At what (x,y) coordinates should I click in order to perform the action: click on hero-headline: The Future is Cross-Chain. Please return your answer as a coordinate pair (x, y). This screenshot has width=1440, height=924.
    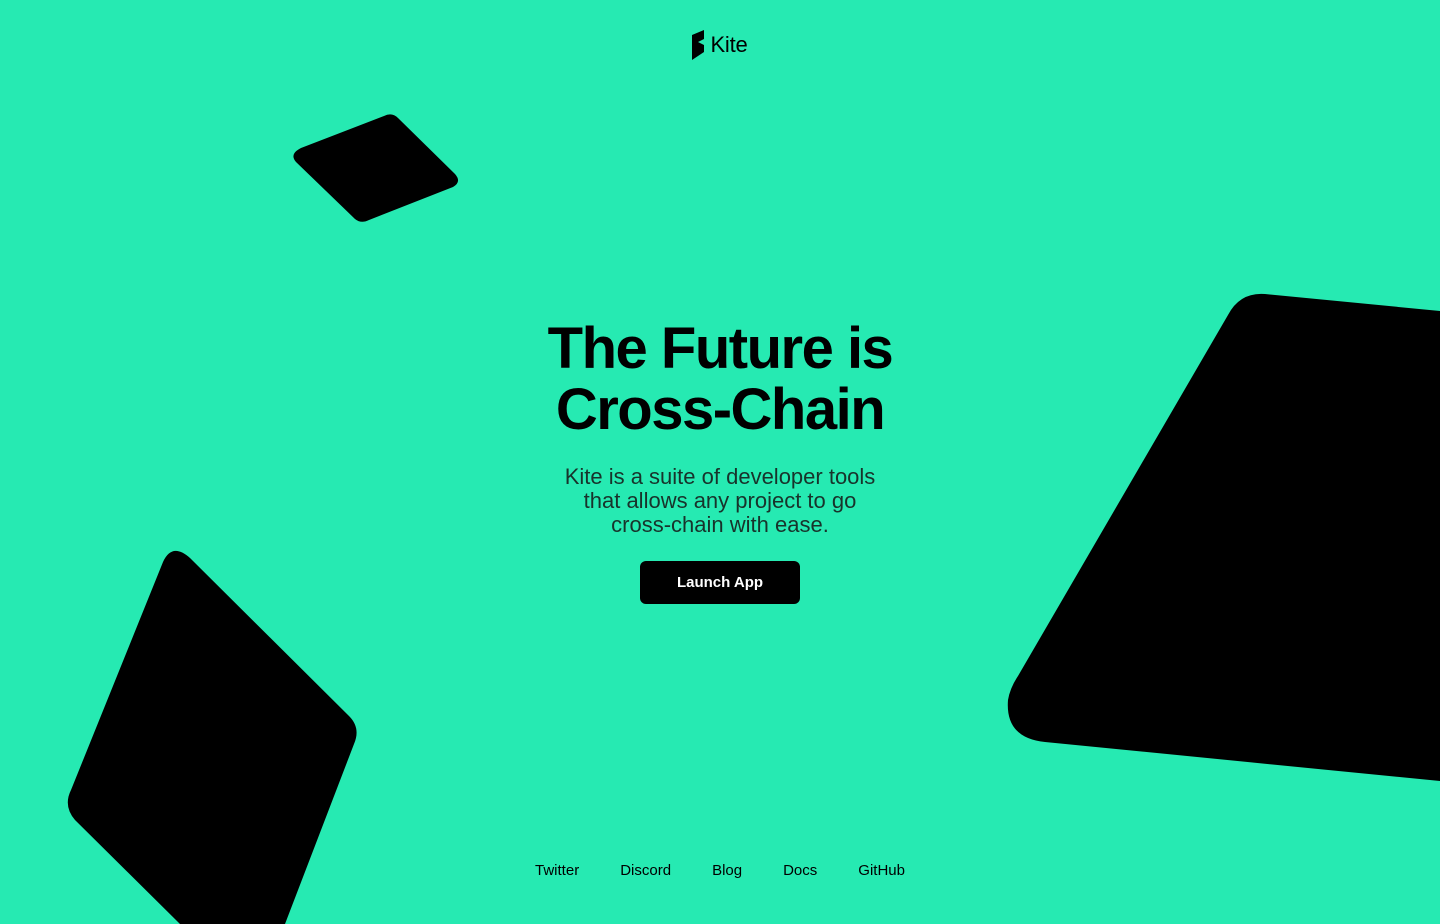
    Looking at the image, I should click on (720, 379).